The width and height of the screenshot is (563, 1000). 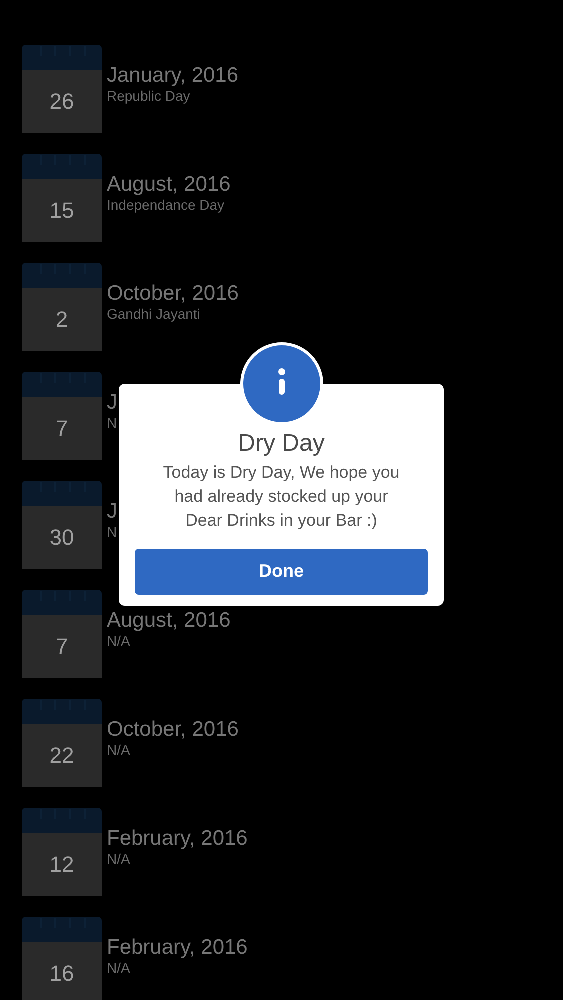 I want to click on holiday-month: January, 2016, so click(x=173, y=75).